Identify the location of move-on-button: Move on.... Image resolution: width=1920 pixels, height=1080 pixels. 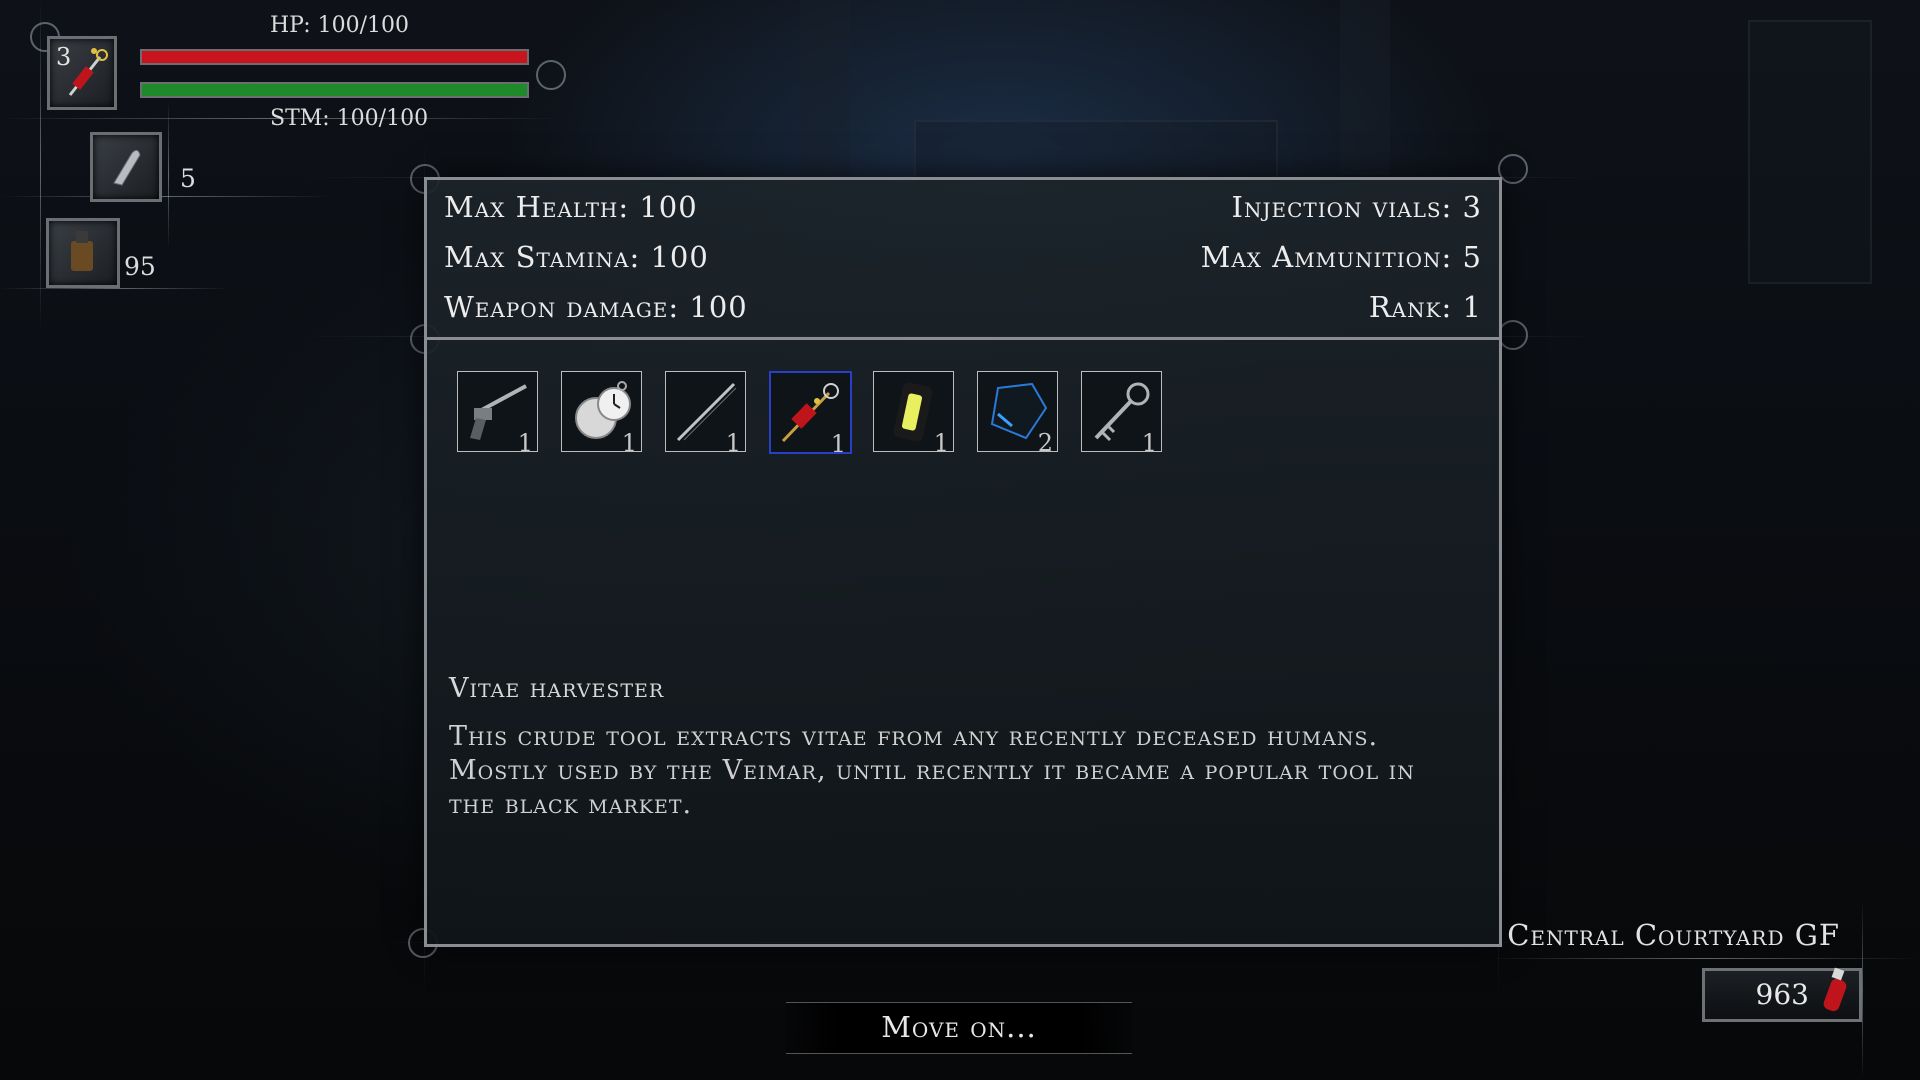
(959, 1028).